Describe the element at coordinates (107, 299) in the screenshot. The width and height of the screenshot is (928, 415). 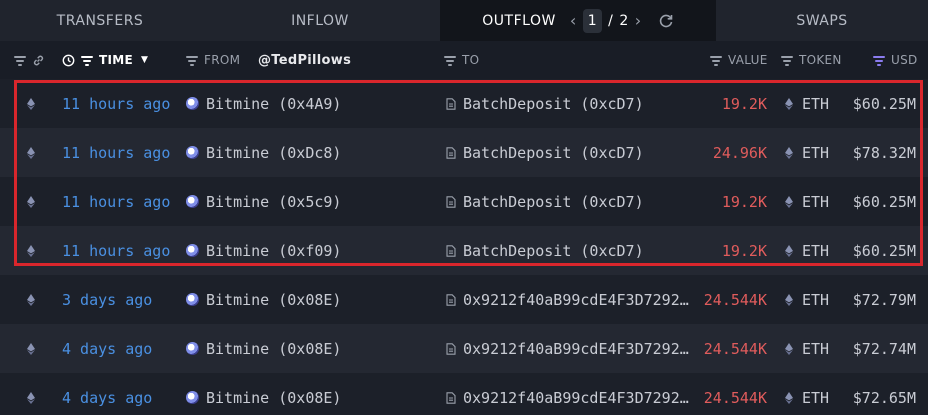
I see `time-link: 3 days ago` at that location.